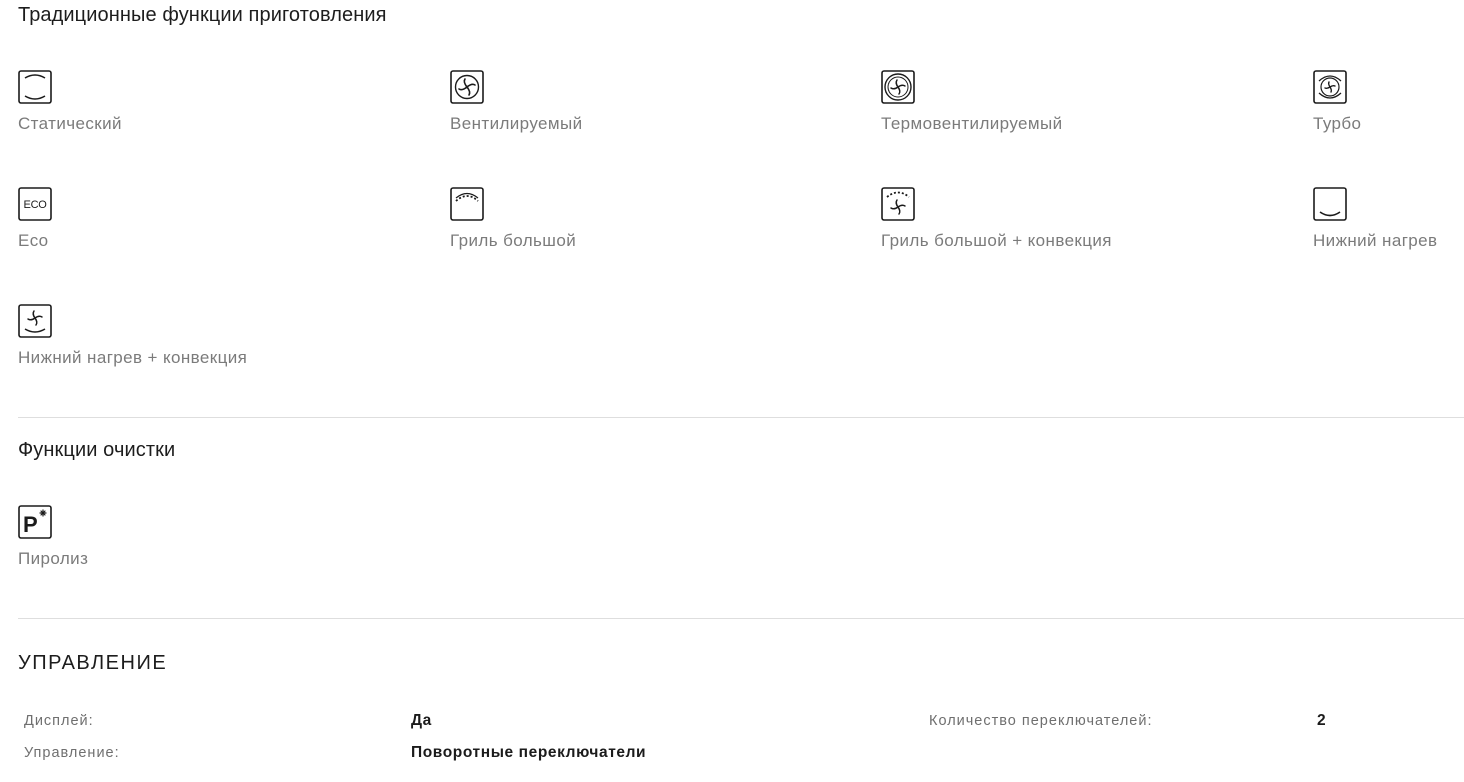  What do you see at coordinates (35, 87) in the screenshot?
I see `static-heat-icon` at bounding box center [35, 87].